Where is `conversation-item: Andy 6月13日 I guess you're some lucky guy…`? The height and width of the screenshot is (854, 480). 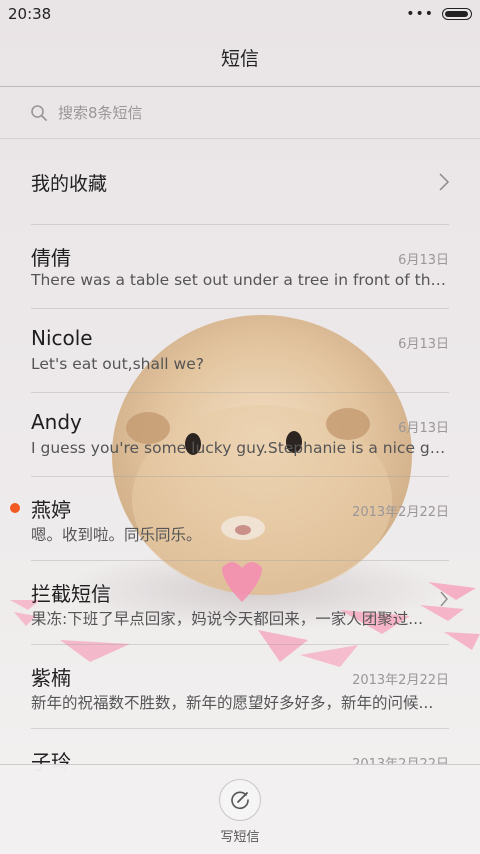 conversation-item: Andy 6月13日 I guess you're some lucky guy… is located at coordinates (240, 434).